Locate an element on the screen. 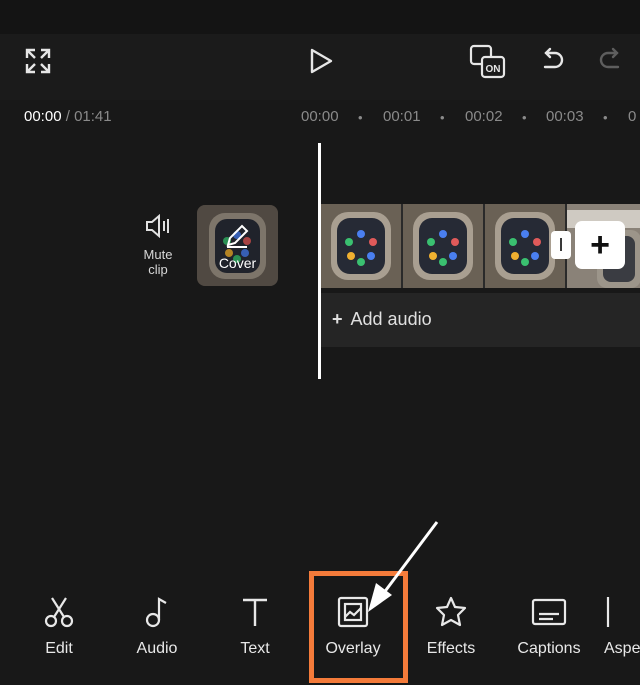  tool-captions: Captions is located at coordinates (549, 624).